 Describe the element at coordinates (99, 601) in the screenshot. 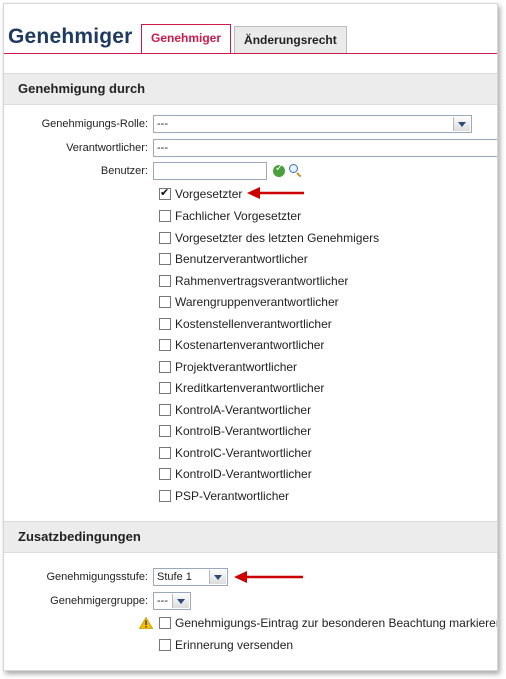

I see `group-label: Genehmigergruppe:` at that location.